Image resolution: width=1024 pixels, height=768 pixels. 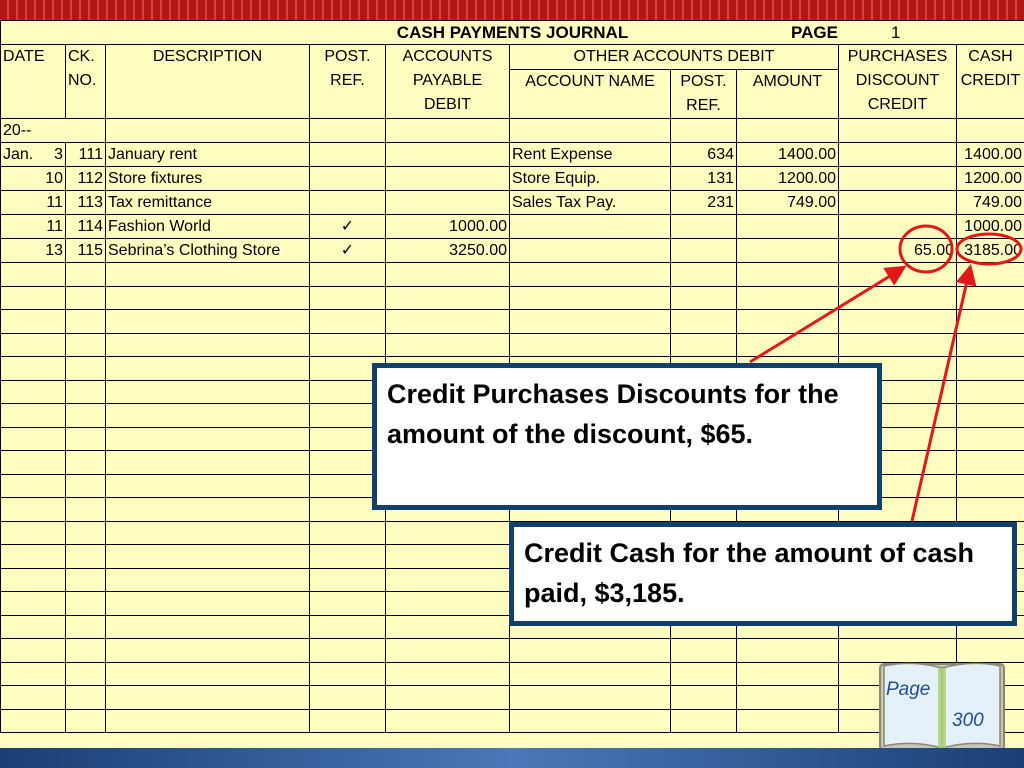 I want to click on header-date: DATE, so click(x=33, y=81).